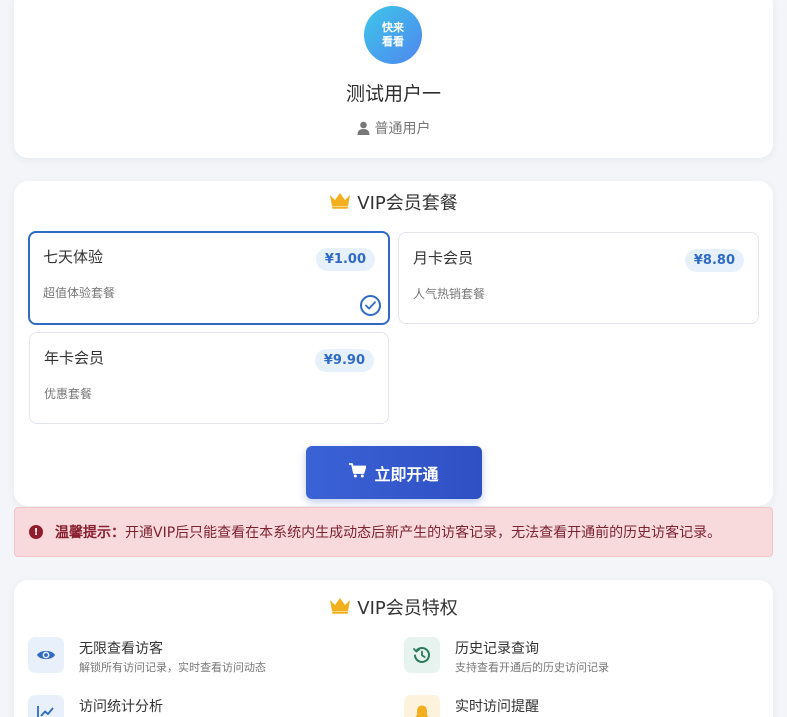  Describe the element at coordinates (402, 129) in the screenshot. I see `user-role-label: 普通用户` at that location.